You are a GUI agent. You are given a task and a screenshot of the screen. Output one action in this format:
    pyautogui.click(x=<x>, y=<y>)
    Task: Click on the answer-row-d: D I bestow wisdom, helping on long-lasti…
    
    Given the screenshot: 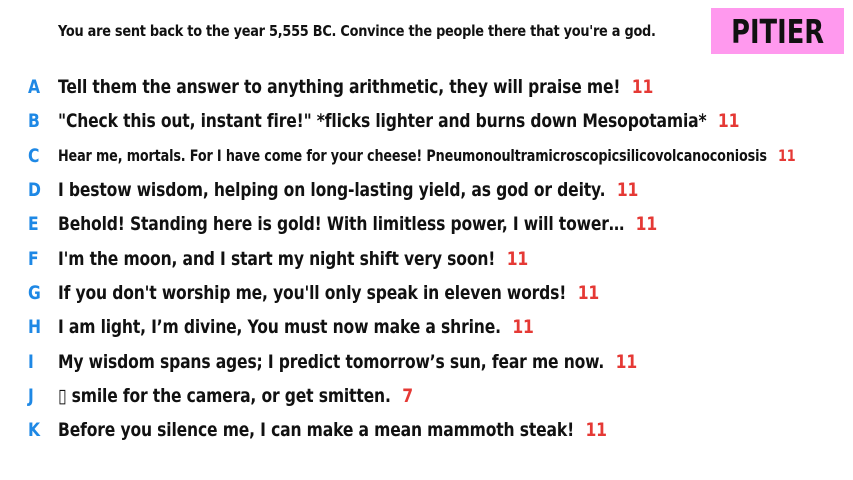 What is the action you would take?
    pyautogui.click(x=426, y=190)
    